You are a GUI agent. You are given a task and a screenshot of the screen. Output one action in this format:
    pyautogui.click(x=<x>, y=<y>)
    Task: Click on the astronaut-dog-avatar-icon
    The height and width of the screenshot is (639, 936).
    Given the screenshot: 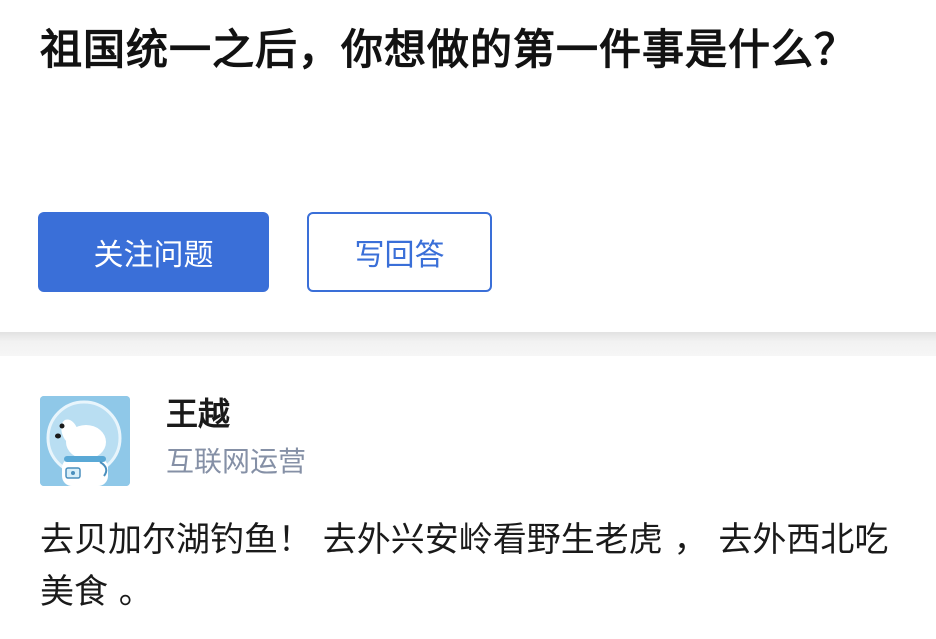 What is the action you would take?
    pyautogui.click(x=85, y=441)
    